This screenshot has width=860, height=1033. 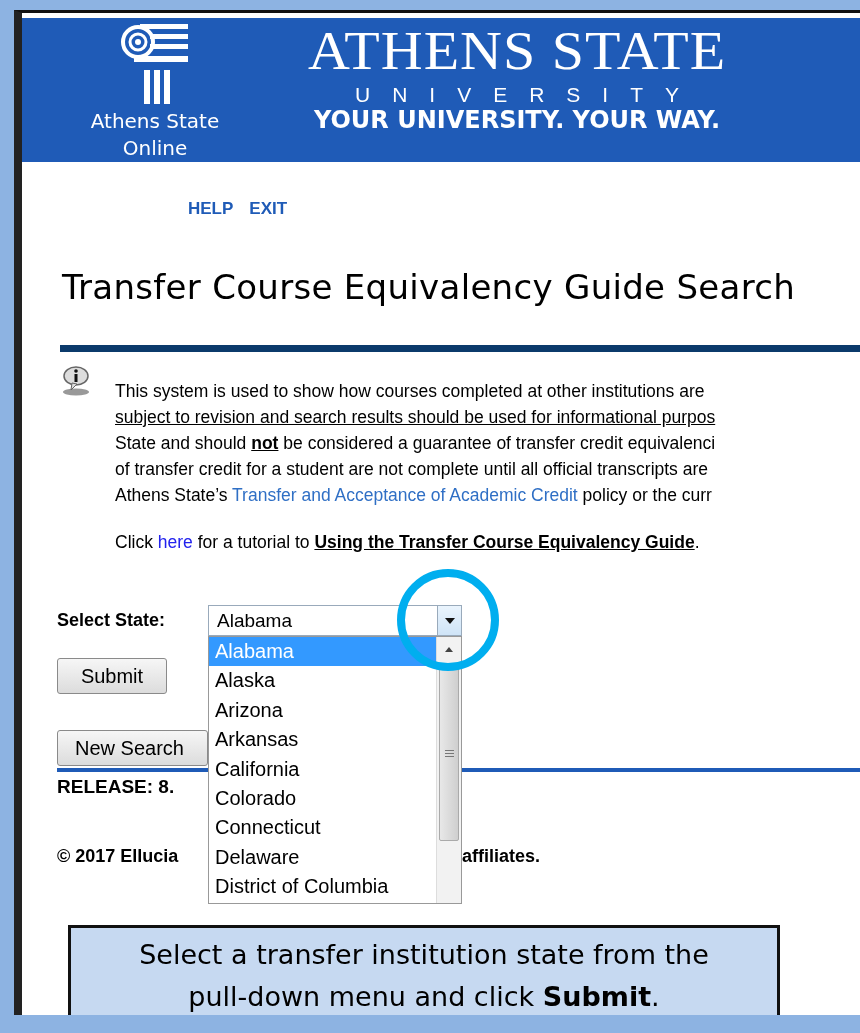 What do you see at coordinates (322, 710) in the screenshot?
I see `dropdown-option: Arizona` at bounding box center [322, 710].